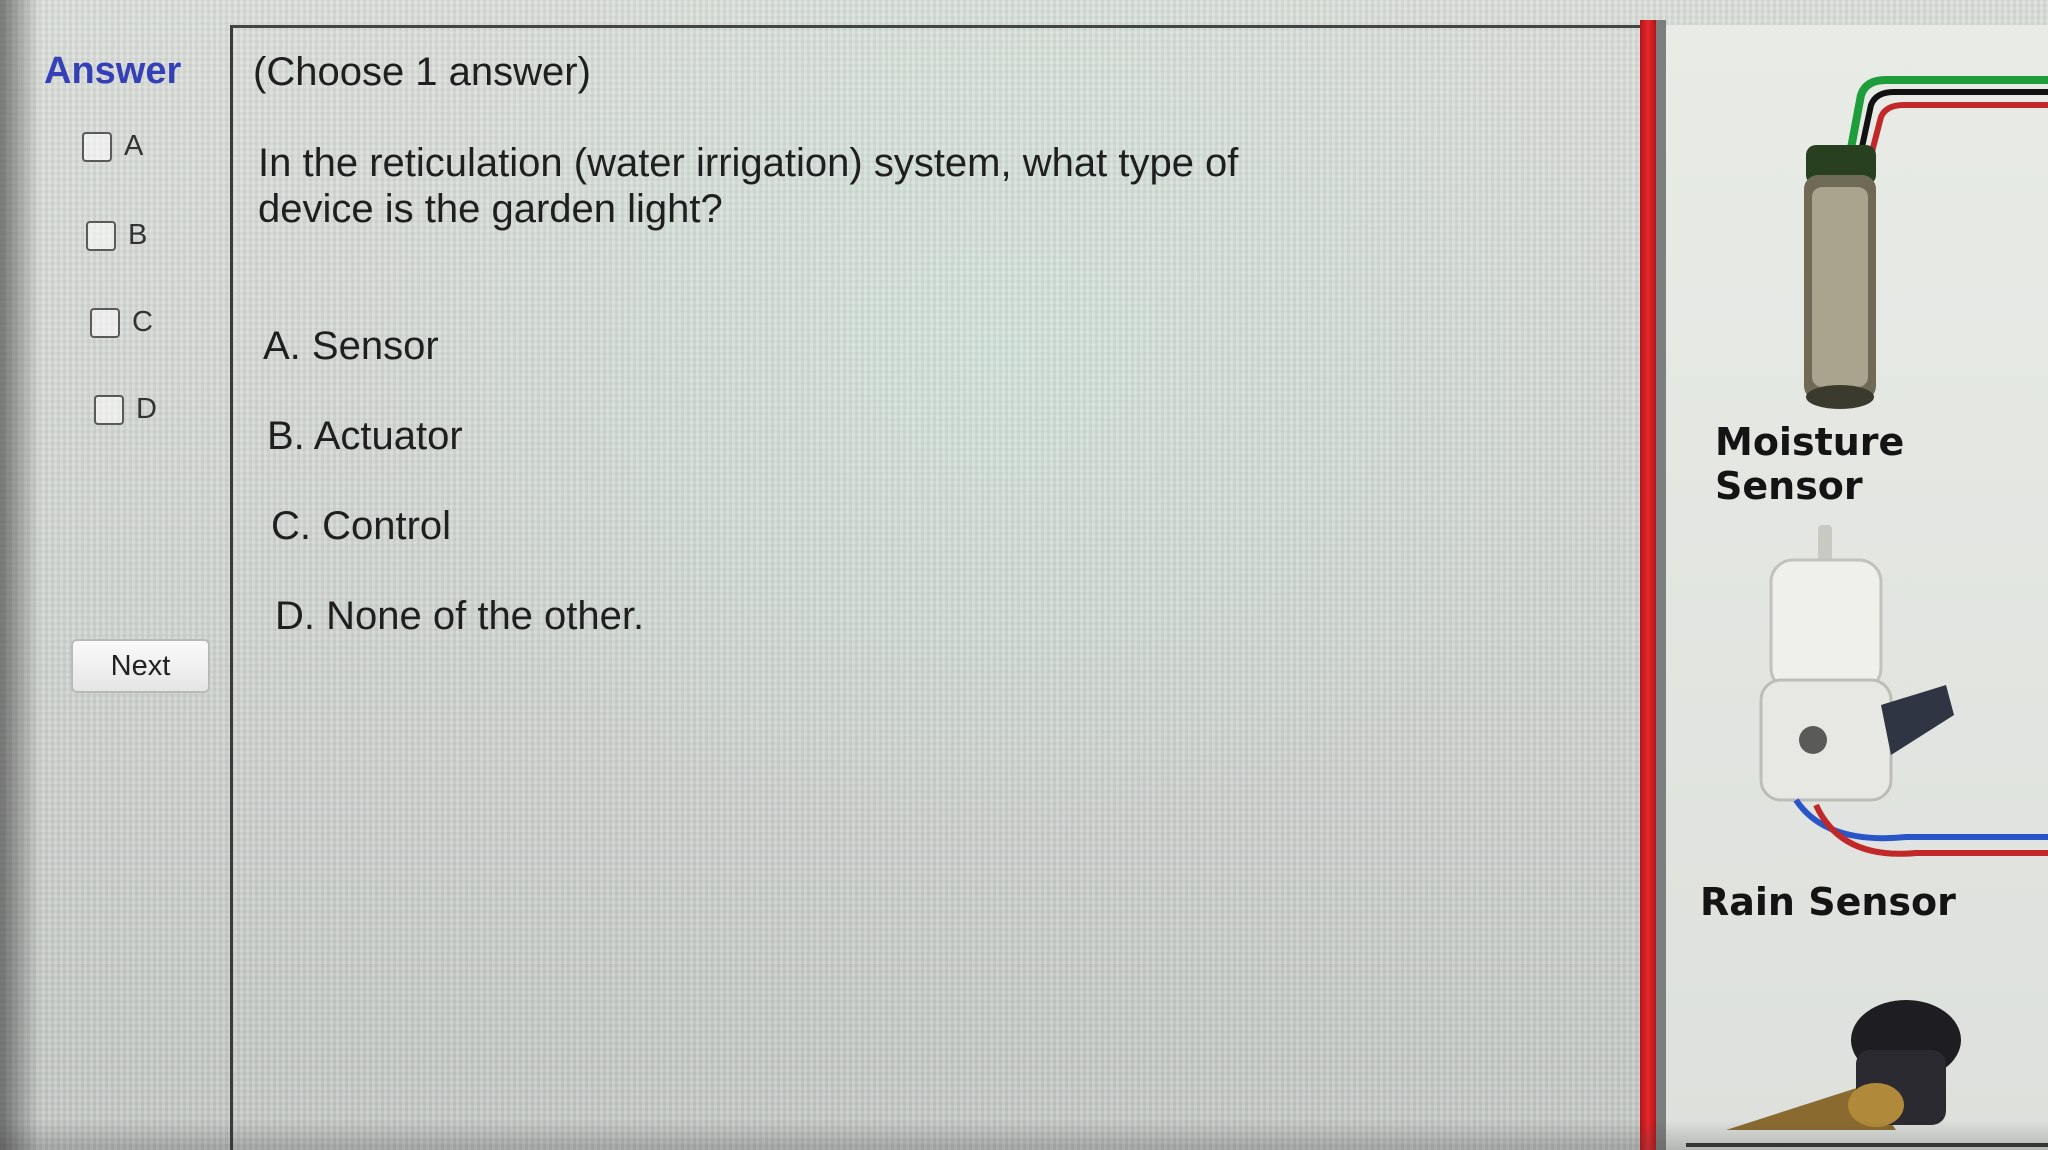  Describe the element at coordinates (460, 616) in the screenshot. I see `choice-d: D. None of the other.` at that location.